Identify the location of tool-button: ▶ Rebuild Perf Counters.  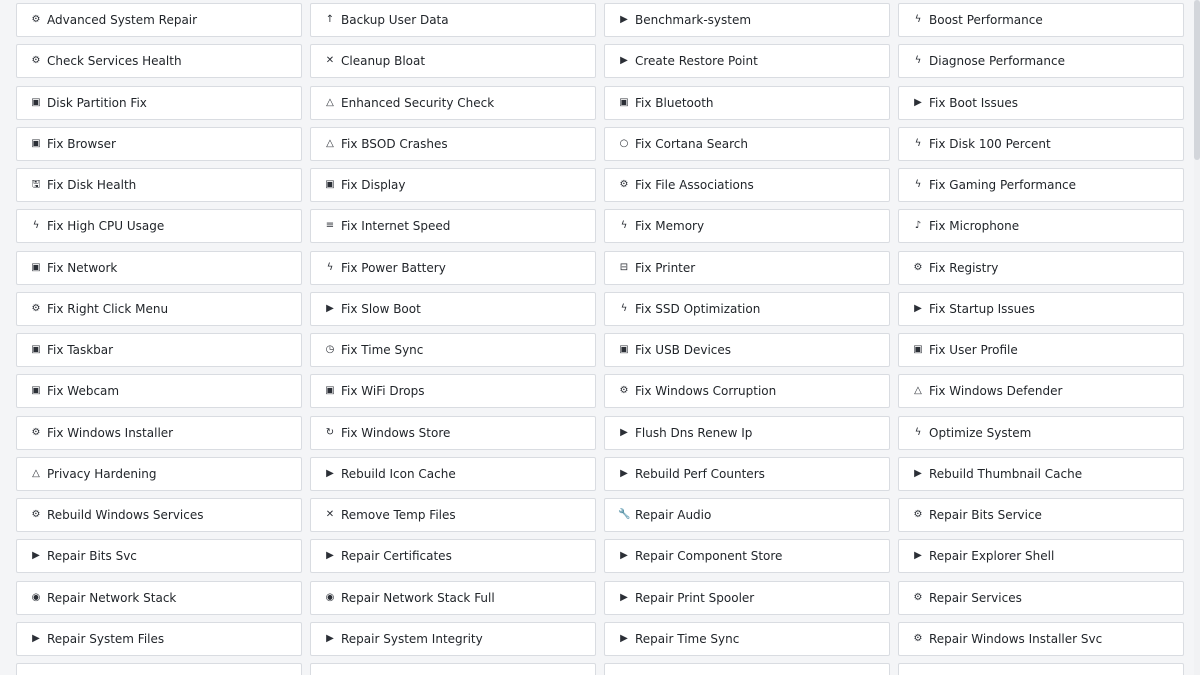
(747, 473).